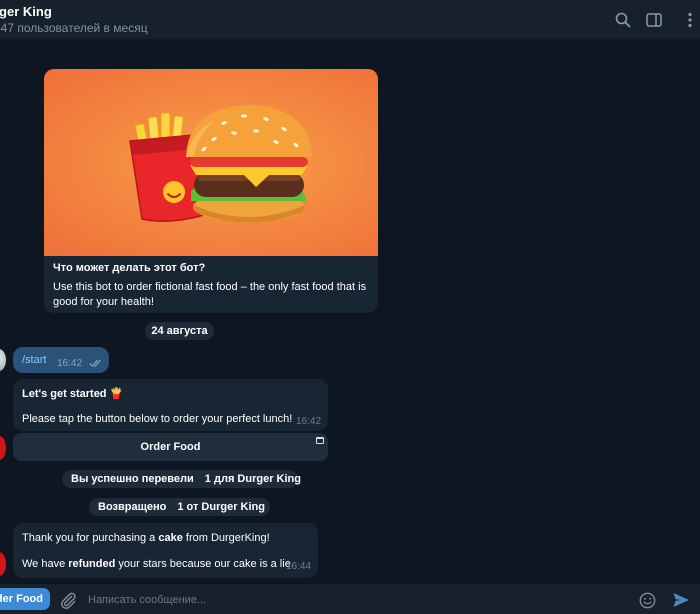 The image size is (700, 614). What do you see at coordinates (170, 538) in the screenshot?
I see `thanks-line1-bold: cake` at bounding box center [170, 538].